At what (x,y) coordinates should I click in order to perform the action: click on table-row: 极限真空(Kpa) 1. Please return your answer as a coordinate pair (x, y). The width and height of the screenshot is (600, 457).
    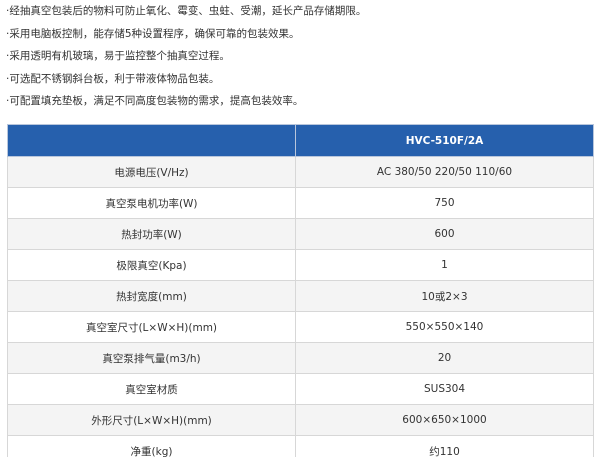
    Looking at the image, I should click on (300, 265).